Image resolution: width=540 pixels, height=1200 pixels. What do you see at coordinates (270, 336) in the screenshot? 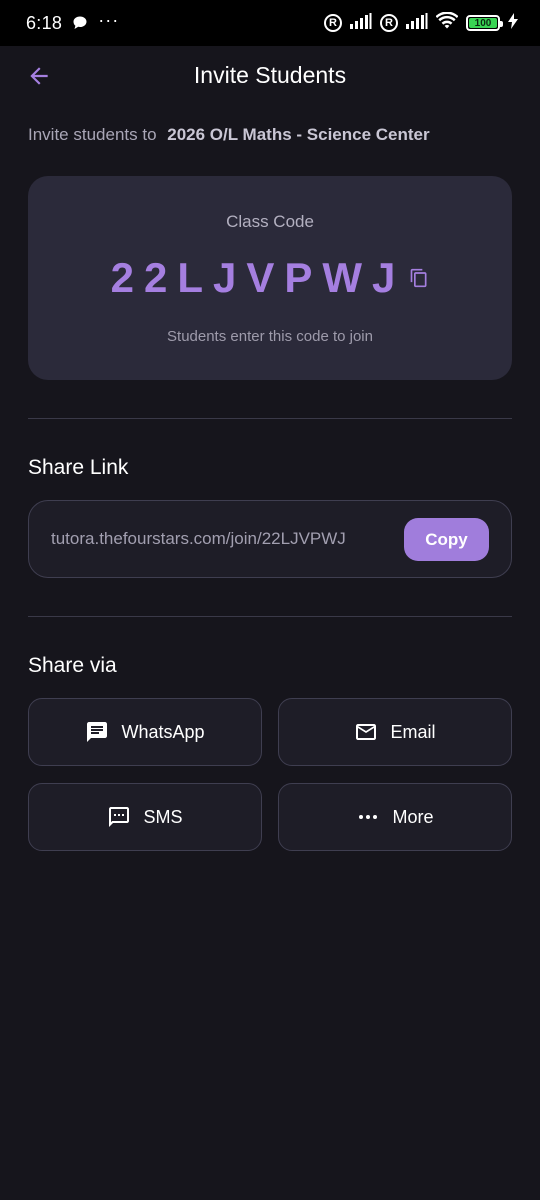
I see `class-code-hint: Students enter this code to join` at bounding box center [270, 336].